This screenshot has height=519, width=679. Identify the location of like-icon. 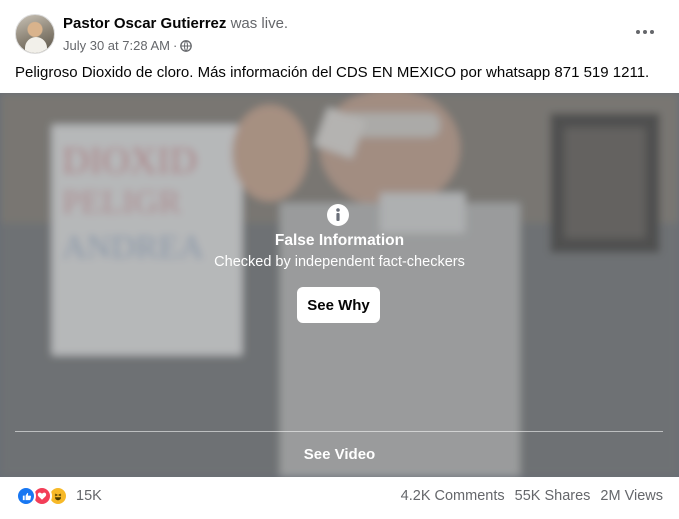
(26, 496).